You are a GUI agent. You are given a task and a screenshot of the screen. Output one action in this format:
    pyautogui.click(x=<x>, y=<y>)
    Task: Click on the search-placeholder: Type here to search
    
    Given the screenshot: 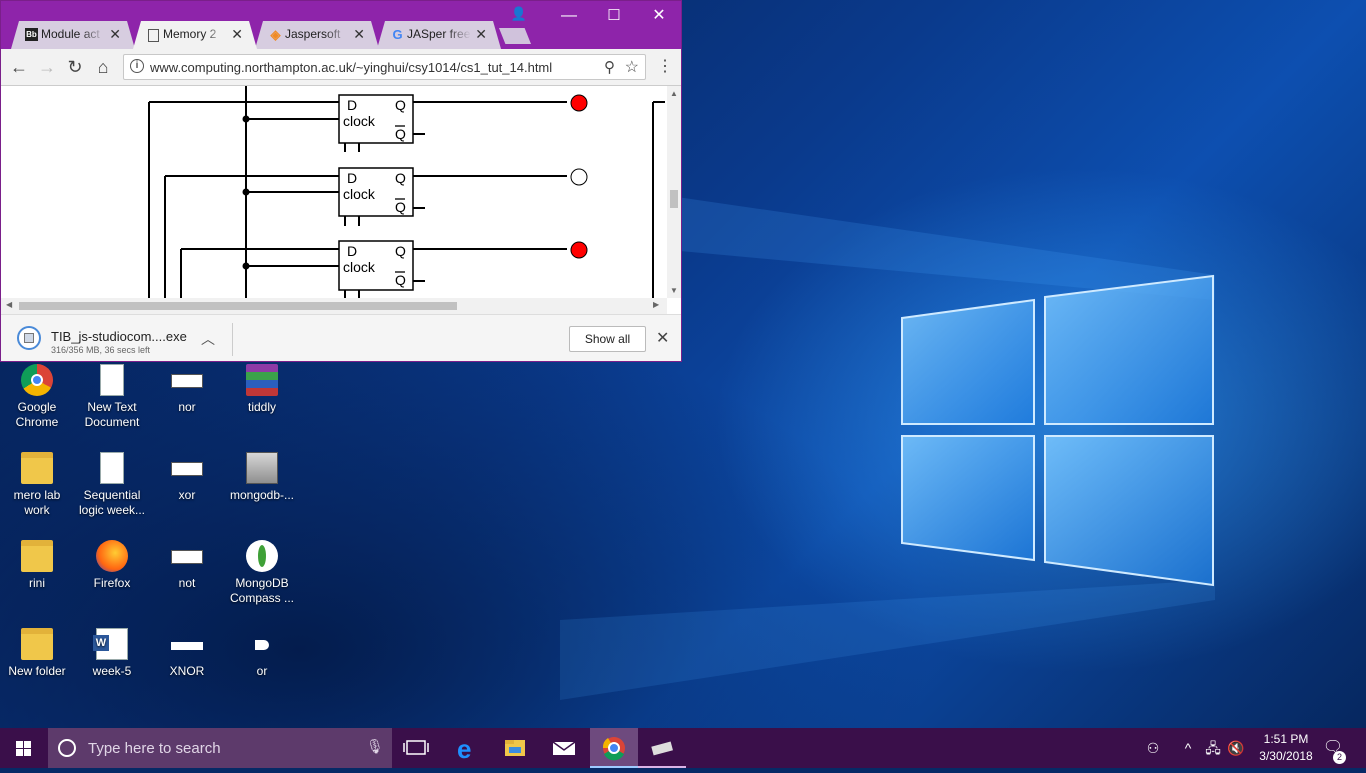 What is the action you would take?
    pyautogui.click(x=154, y=748)
    